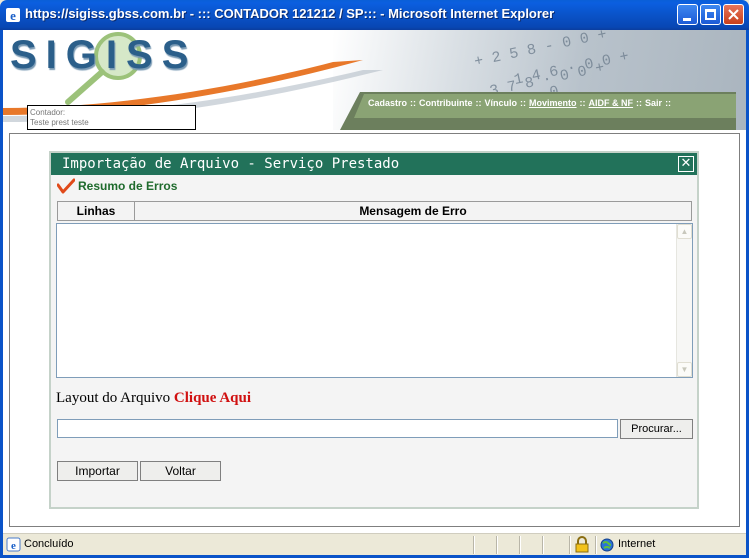 The image size is (749, 558). Describe the element at coordinates (413, 211) in the screenshot. I see `column-header-mensagem: Mensagem de Erro` at that location.